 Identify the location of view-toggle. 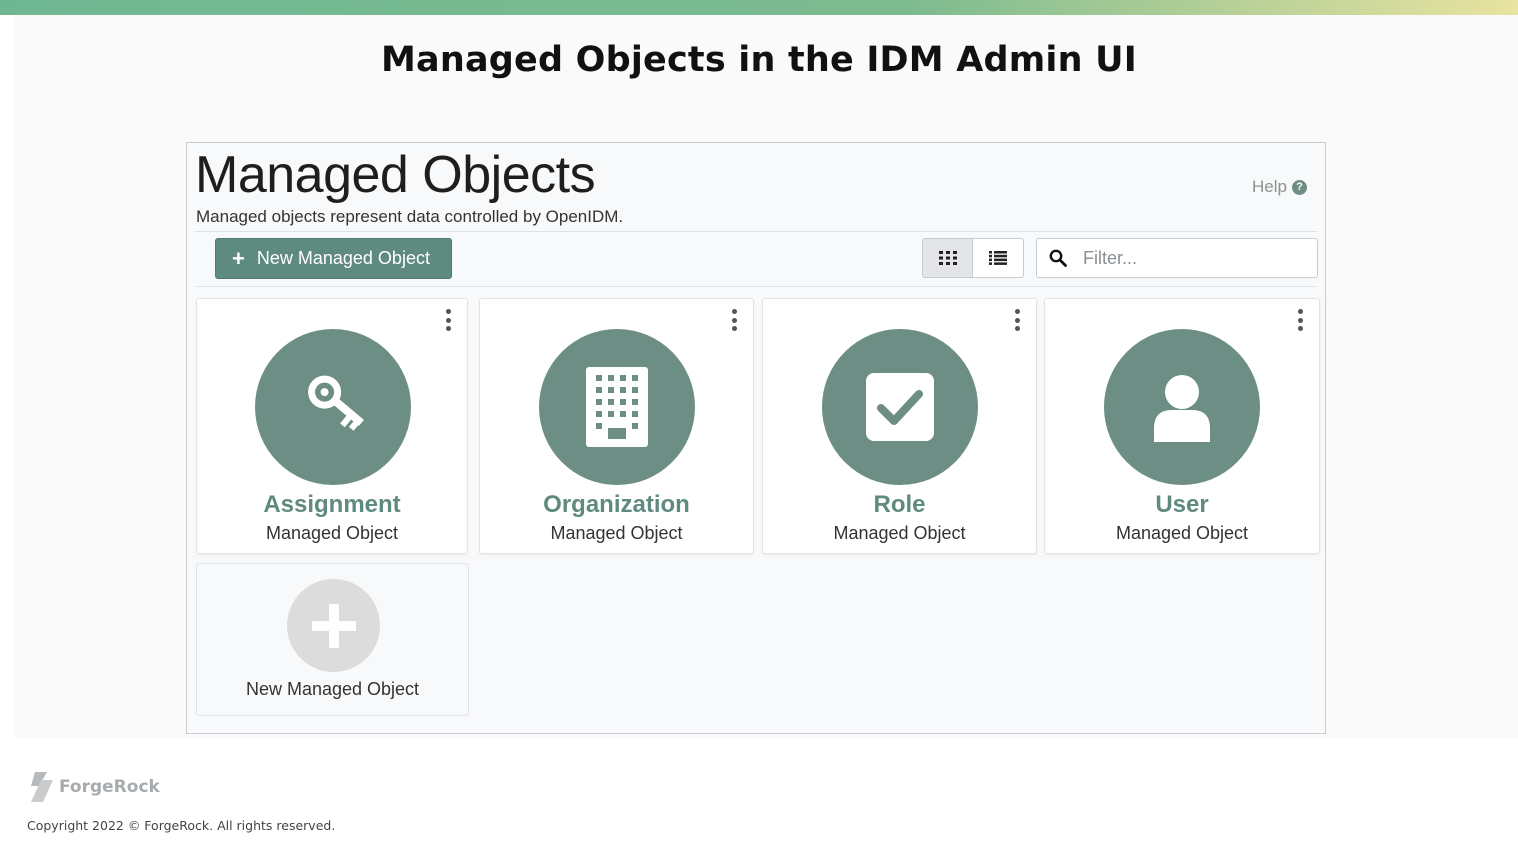
(973, 258).